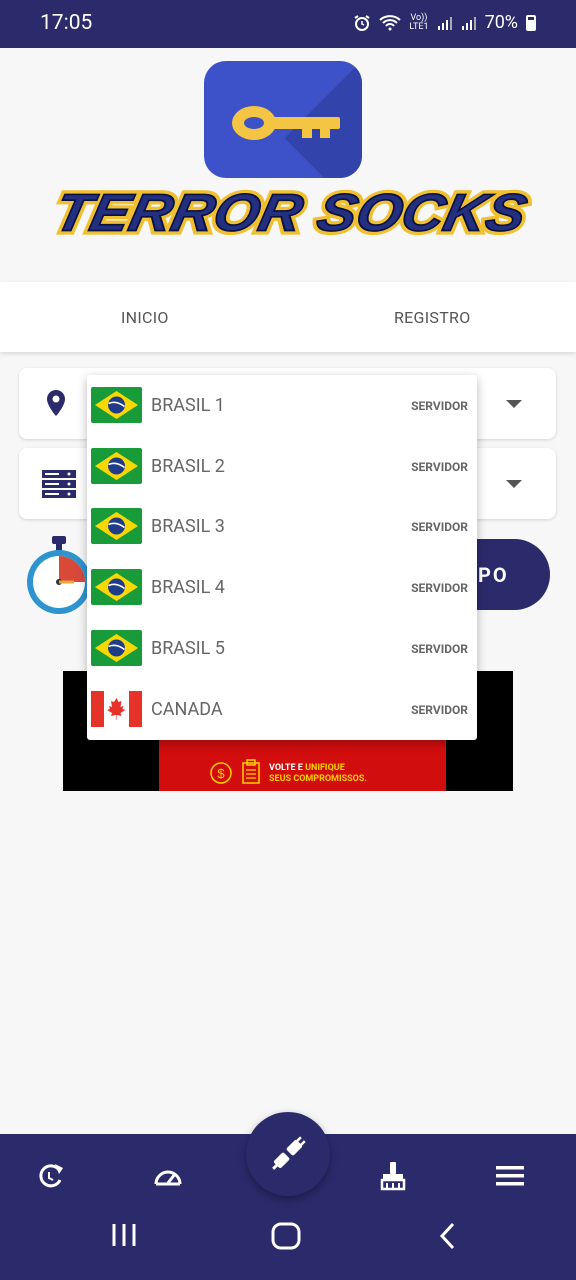 This screenshot has width=576, height=1280. Describe the element at coordinates (188, 527) in the screenshot. I see `server-name: BRASIL 3` at that location.